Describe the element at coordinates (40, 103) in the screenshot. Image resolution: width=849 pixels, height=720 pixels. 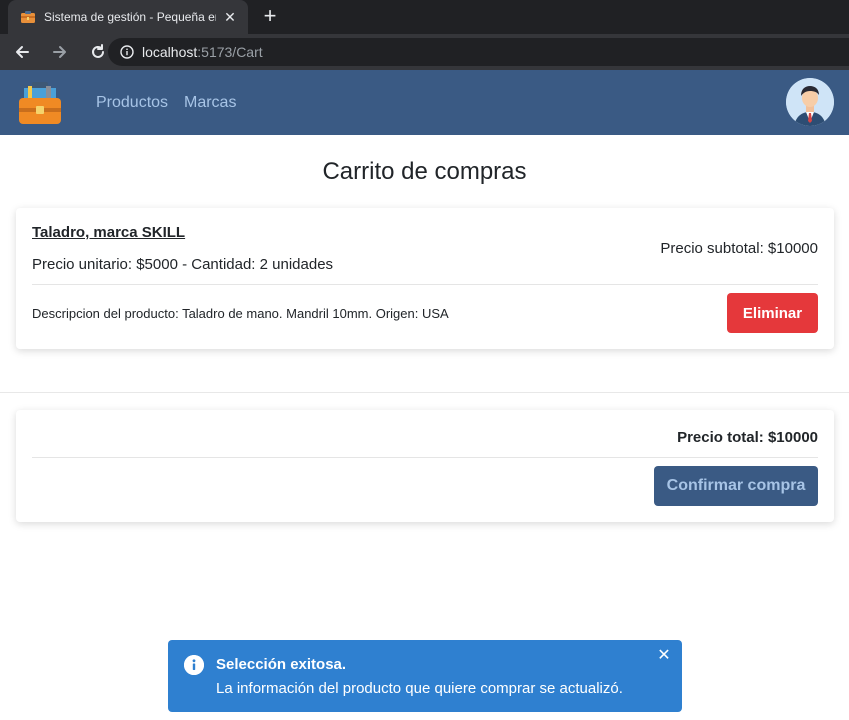
I see `toolbox-logo-icon` at that location.